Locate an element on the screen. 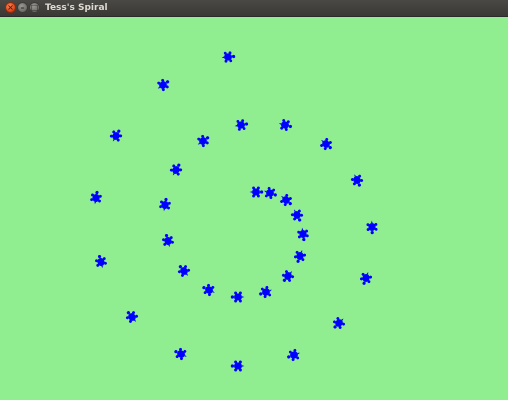 This screenshot has width=508, height=400. maximize-button: □ is located at coordinates (34, 7).